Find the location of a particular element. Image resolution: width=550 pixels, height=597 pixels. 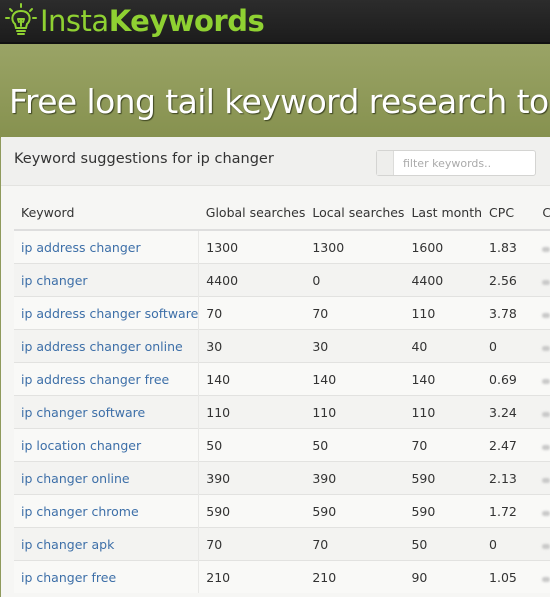

logo-text: InstaKeywords is located at coordinates (152, 21).